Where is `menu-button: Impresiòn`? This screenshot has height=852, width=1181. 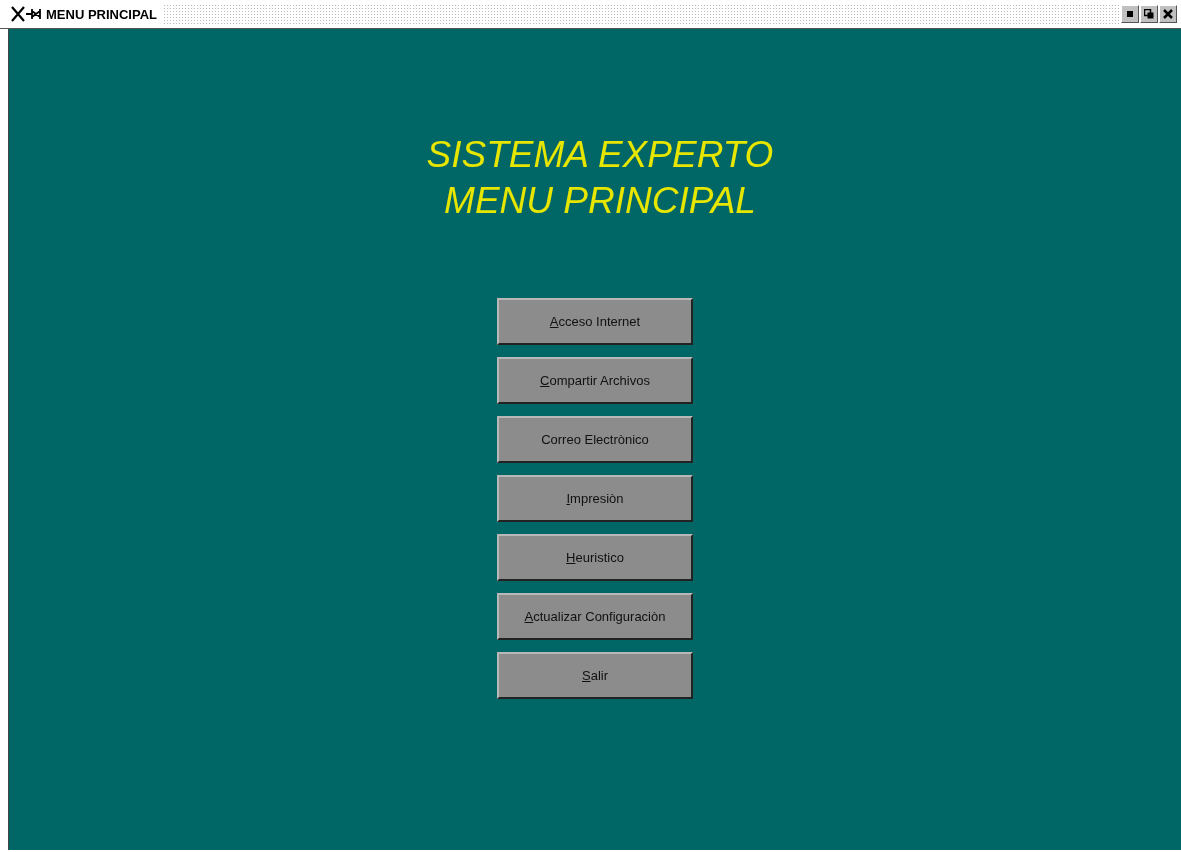
menu-button: Impresiòn is located at coordinates (595, 498).